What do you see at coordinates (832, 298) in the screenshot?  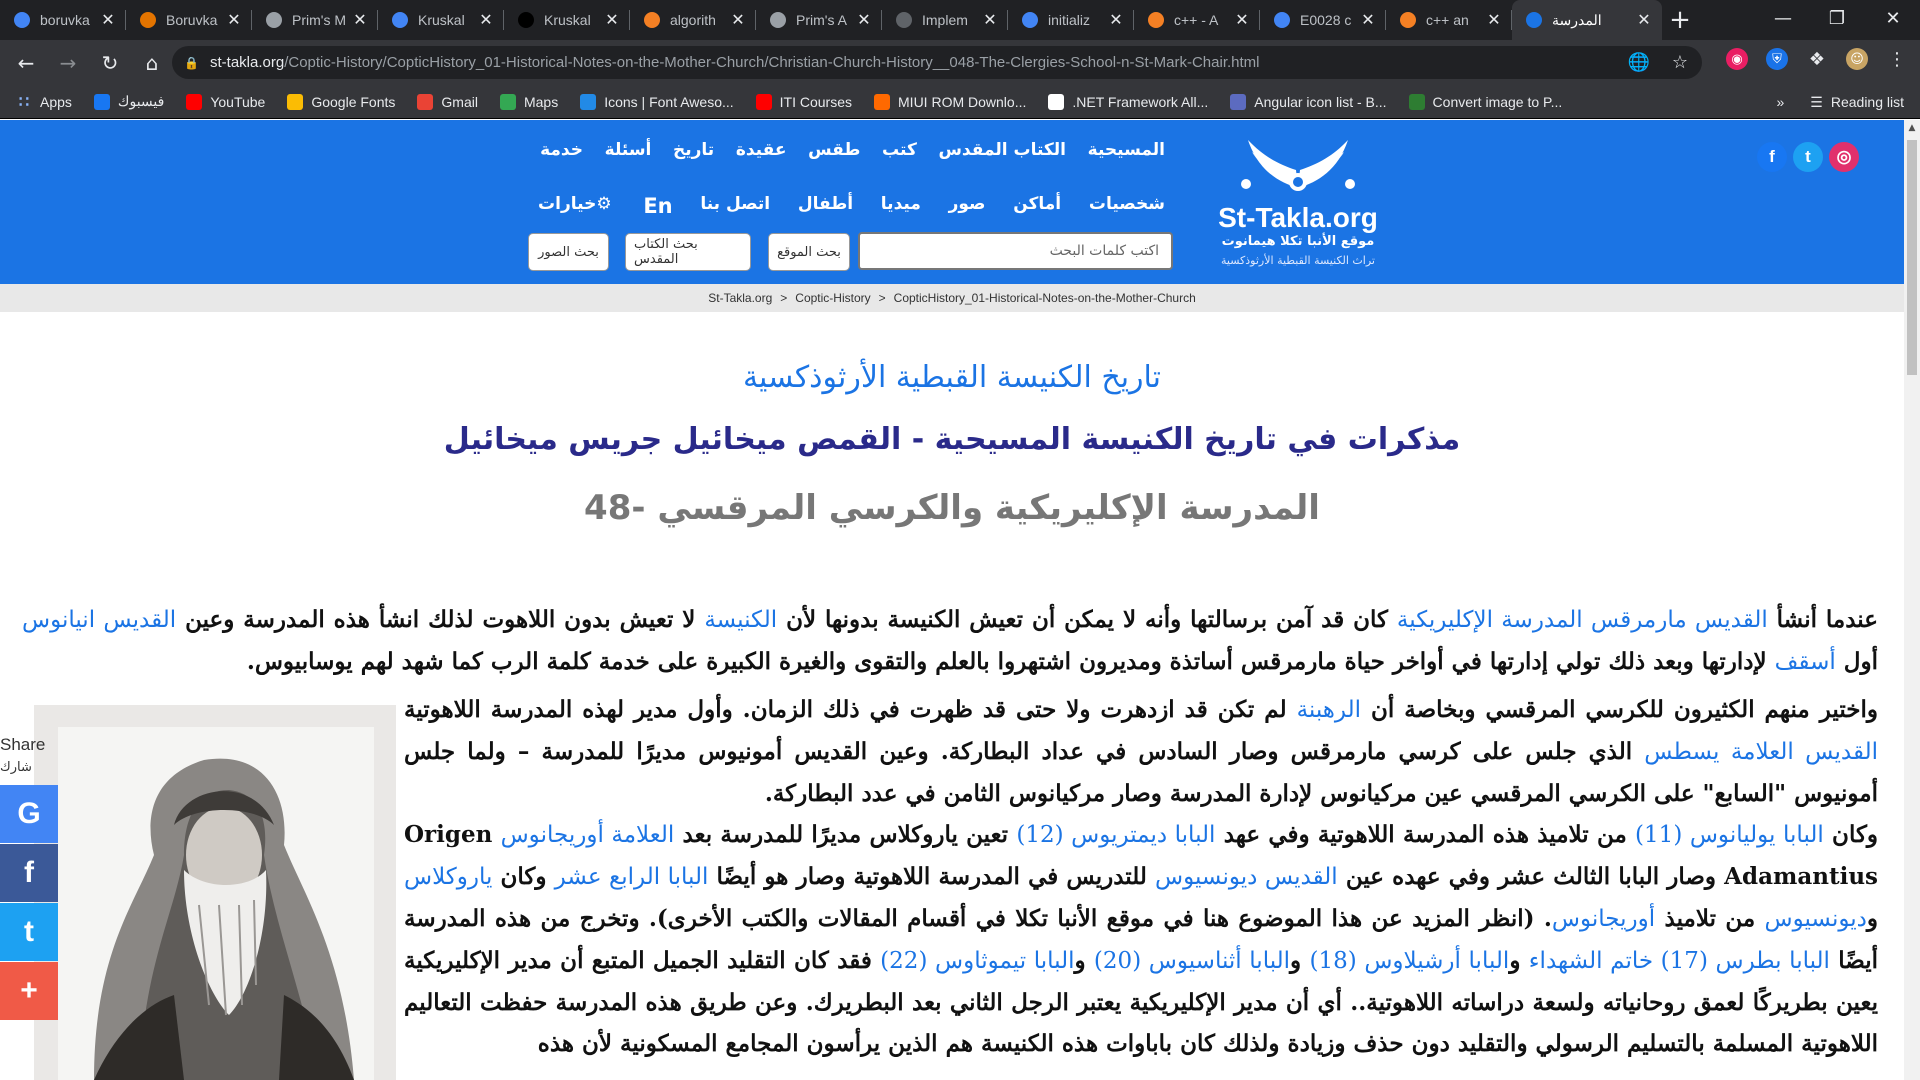 I see `breadcrumb-link: Coptic-History` at bounding box center [832, 298].